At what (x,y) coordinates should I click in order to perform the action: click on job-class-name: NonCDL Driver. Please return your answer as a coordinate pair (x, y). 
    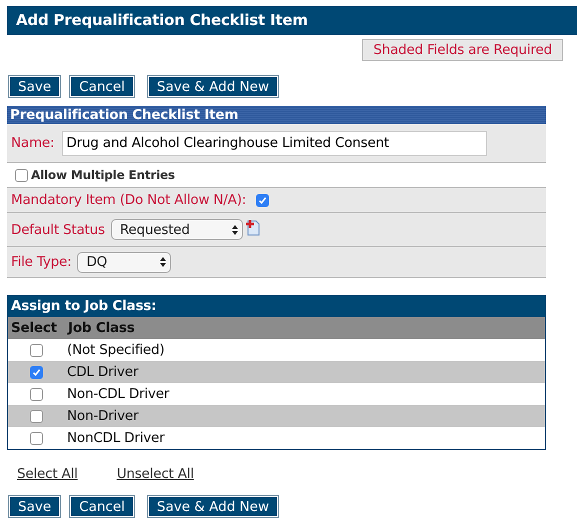
    Looking at the image, I should click on (116, 438).